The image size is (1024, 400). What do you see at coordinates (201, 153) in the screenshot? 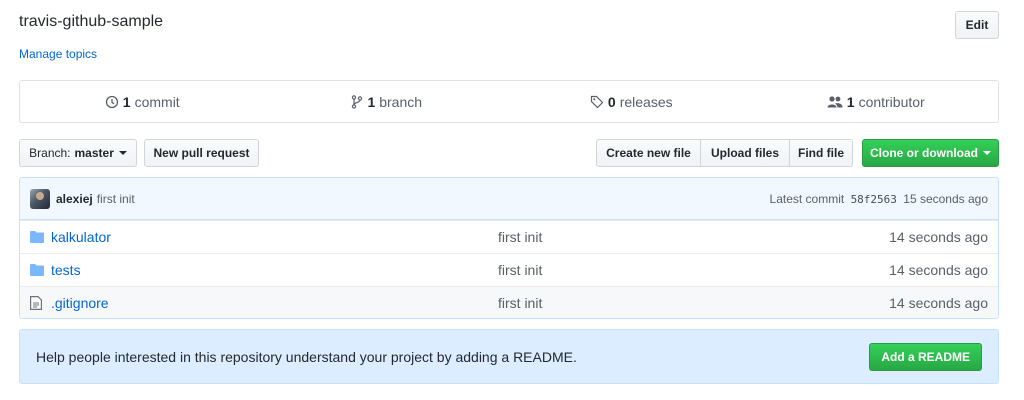
I see `new-pull-request-button: New pull request` at bounding box center [201, 153].